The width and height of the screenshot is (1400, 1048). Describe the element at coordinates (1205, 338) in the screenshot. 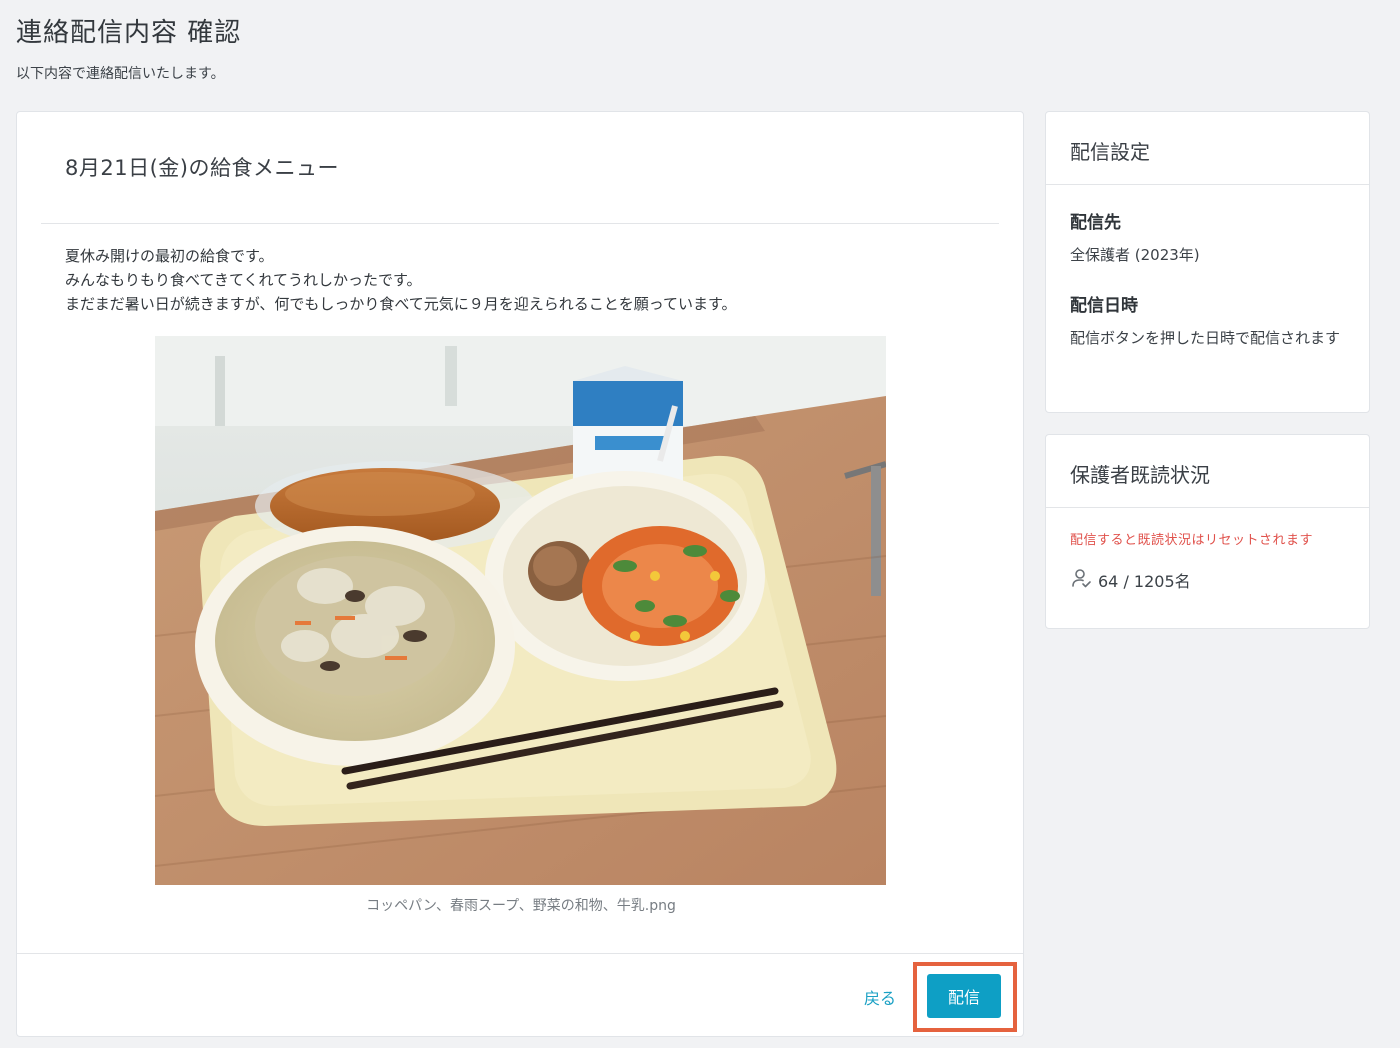

I see `datetime-value: 配信ボタンを押した日時で配信されます` at that location.